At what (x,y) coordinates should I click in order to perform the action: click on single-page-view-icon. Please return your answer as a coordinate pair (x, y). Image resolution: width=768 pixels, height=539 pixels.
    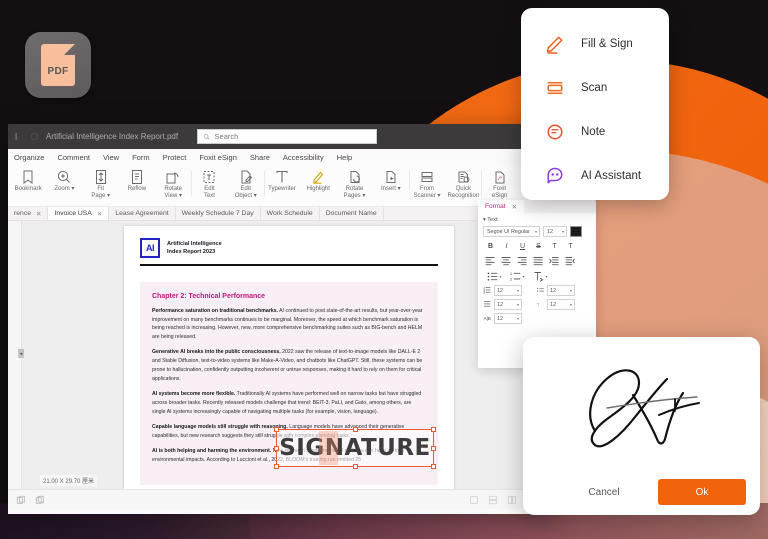
    Looking at the image, I should click on (474, 500).